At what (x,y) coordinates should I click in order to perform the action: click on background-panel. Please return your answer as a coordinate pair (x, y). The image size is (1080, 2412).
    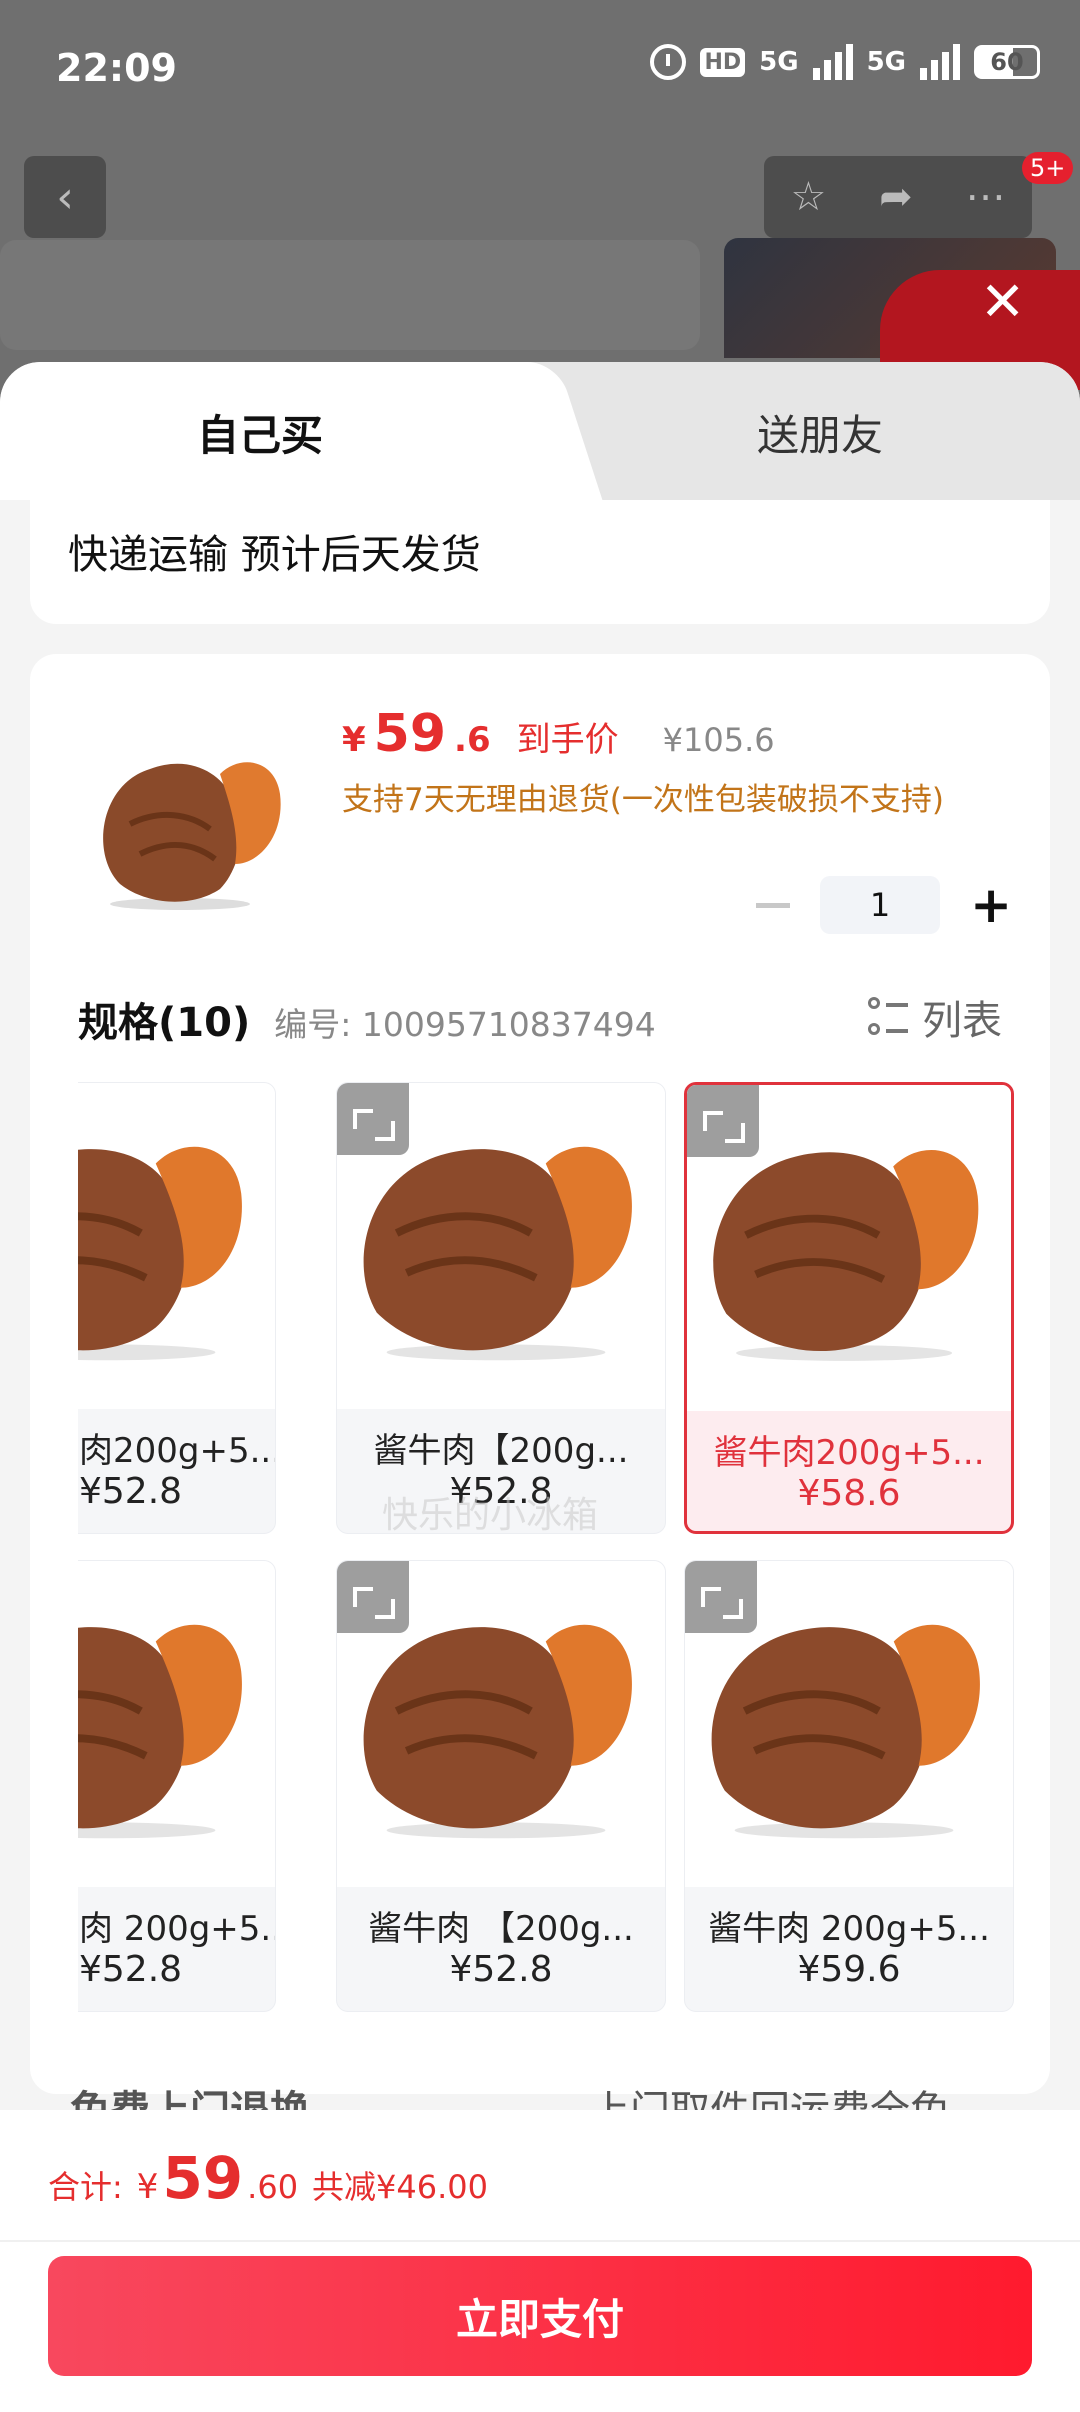
    Looking at the image, I should click on (350, 295).